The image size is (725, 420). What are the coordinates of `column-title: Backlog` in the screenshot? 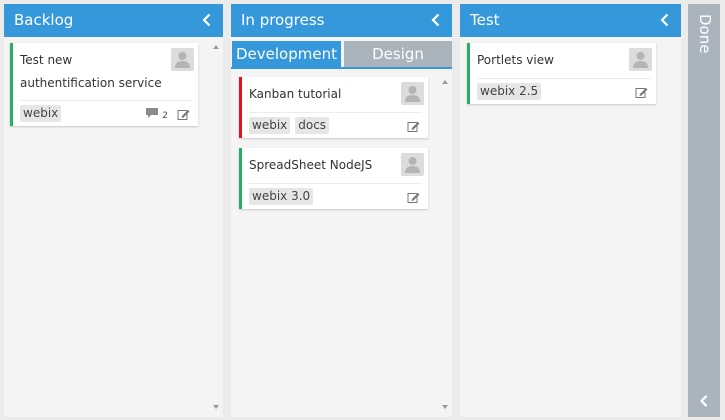 It's located at (44, 20).